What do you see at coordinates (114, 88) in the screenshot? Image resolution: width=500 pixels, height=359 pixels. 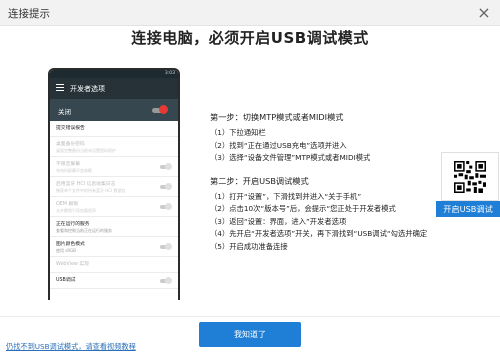 I see `phone-app-bar: 开发者选项` at bounding box center [114, 88].